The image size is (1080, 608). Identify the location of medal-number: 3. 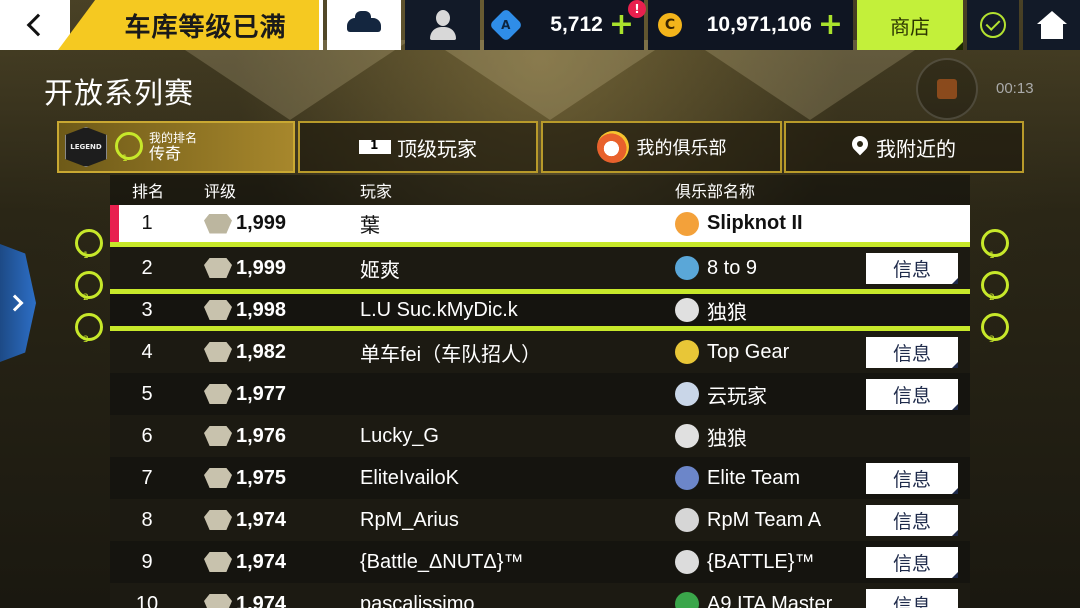
(86, 340).